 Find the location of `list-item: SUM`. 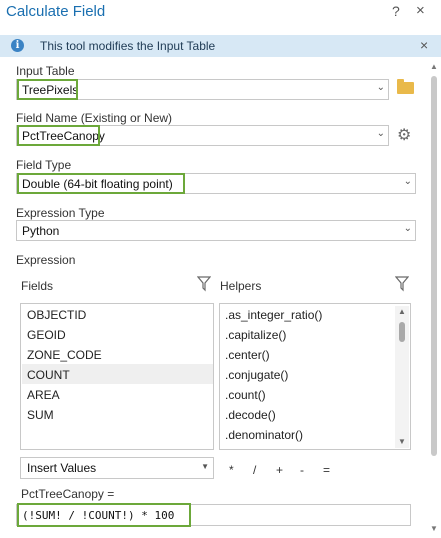

list-item: SUM is located at coordinates (40, 415).